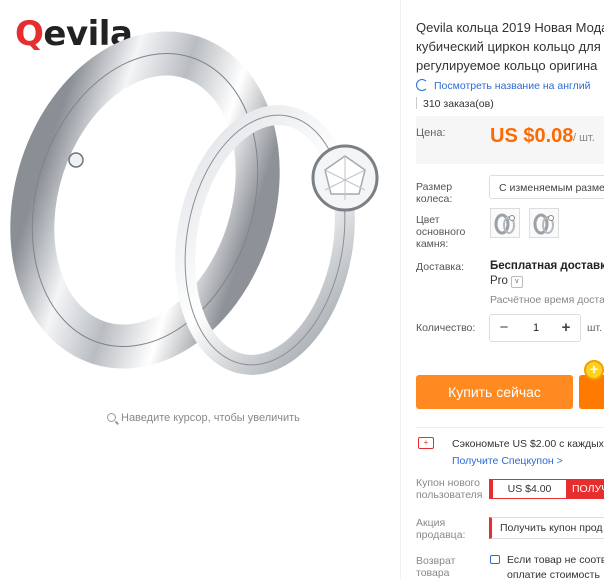  What do you see at coordinates (516, 282) in the screenshot?
I see `chevron-down-icon: v` at bounding box center [516, 282].